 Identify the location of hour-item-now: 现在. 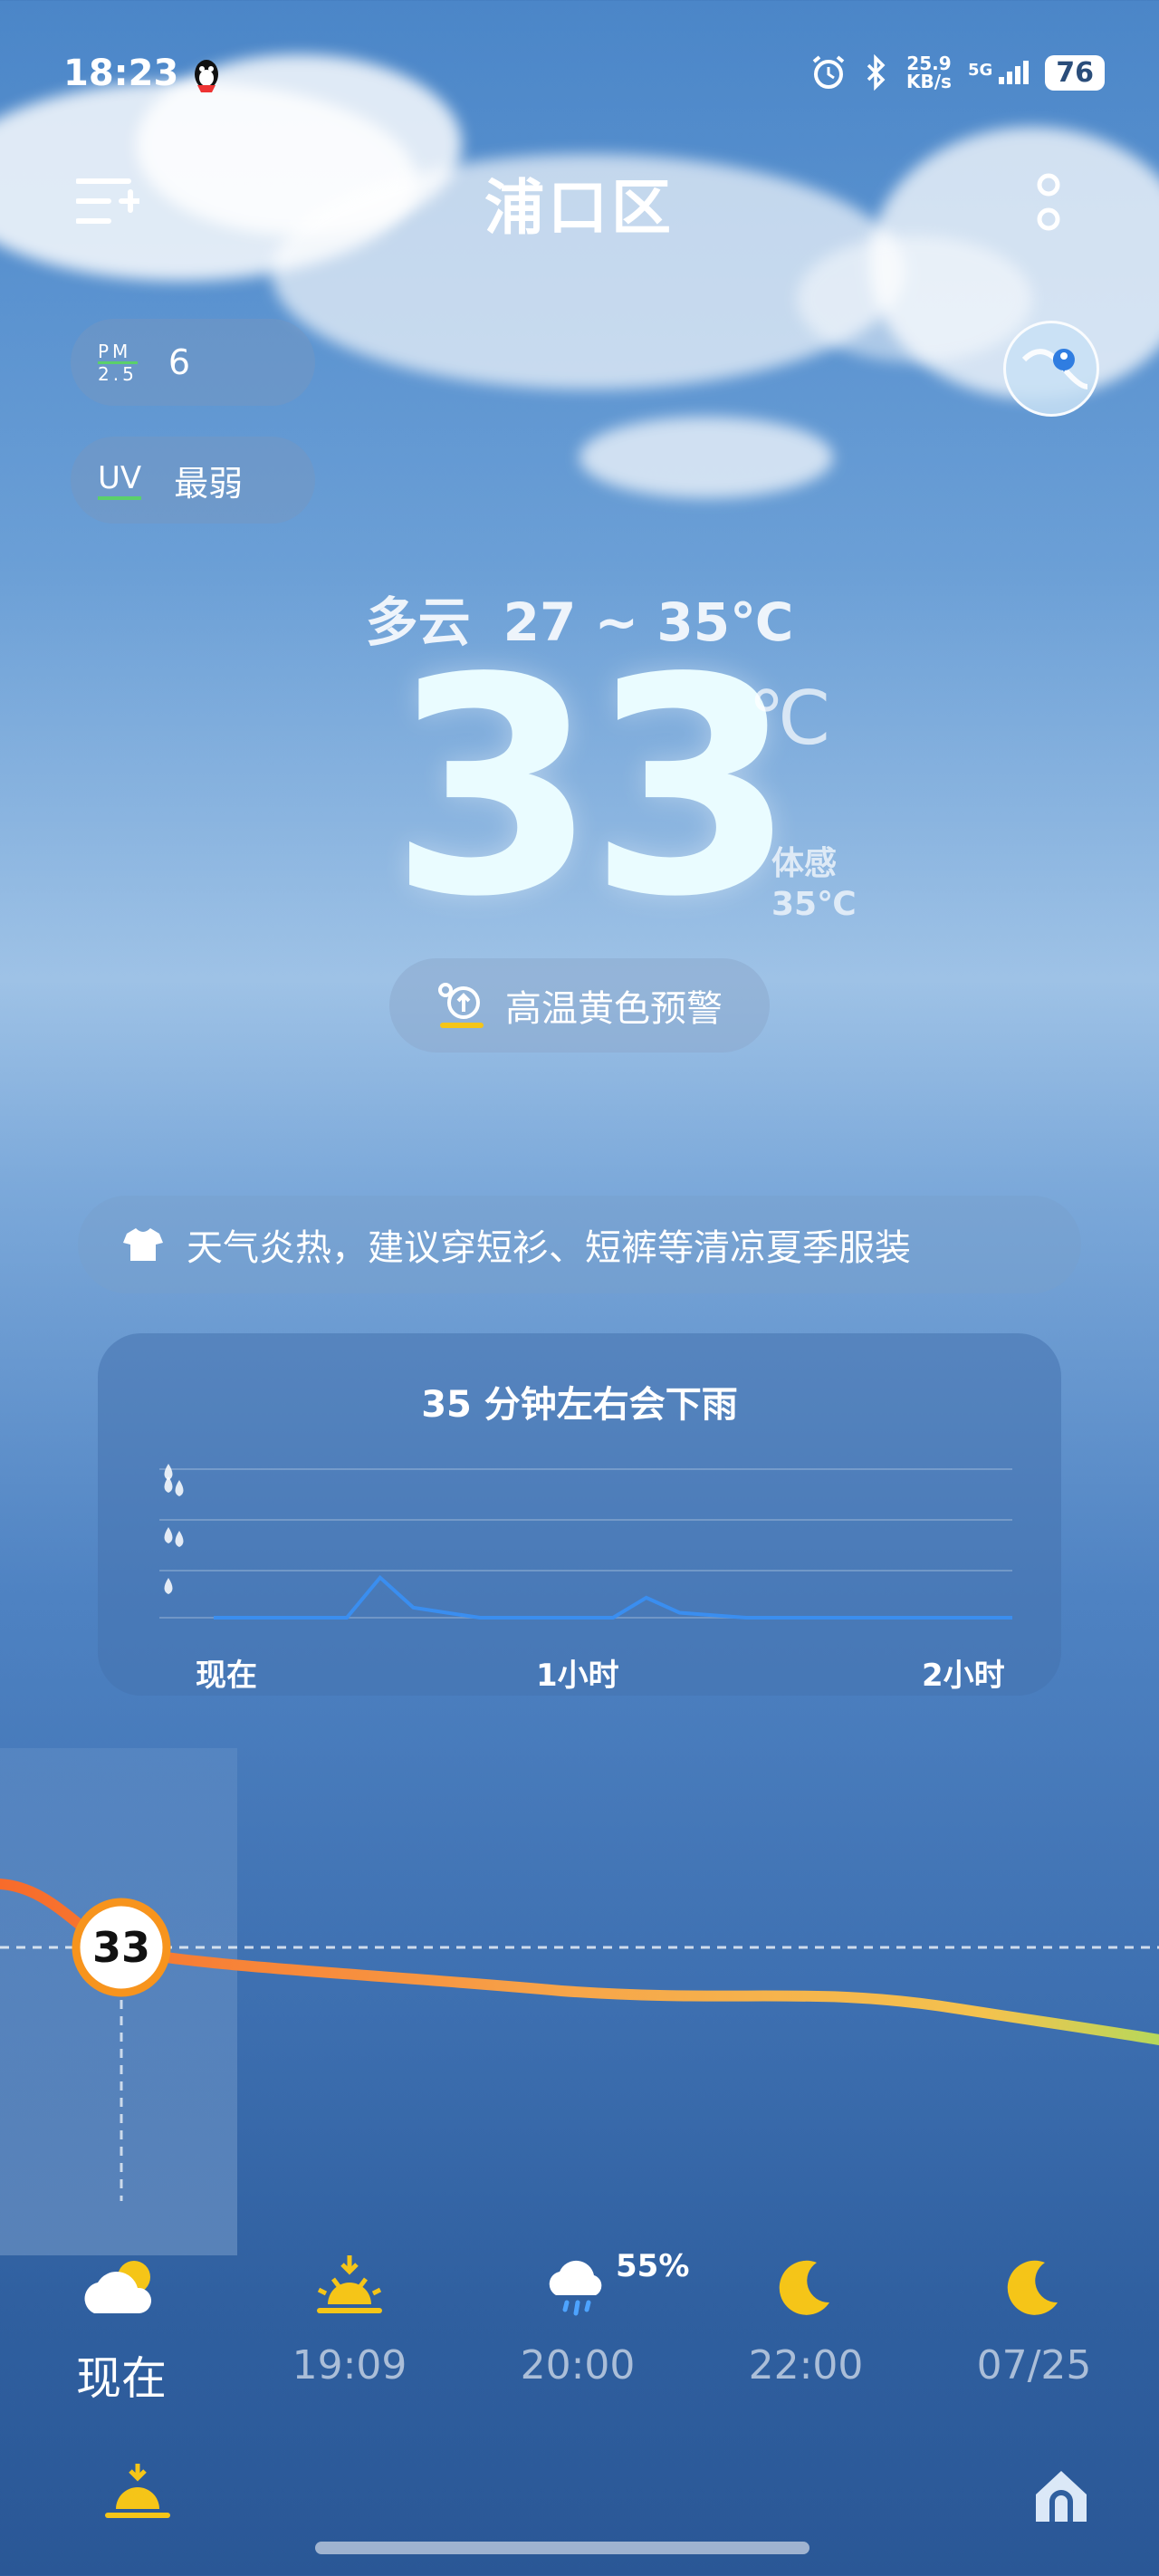
(121, 2329).